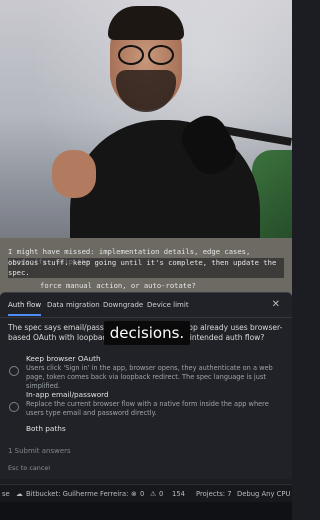  Describe the element at coordinates (146, 23) in the screenshot. I see `presenter-hair` at that location.